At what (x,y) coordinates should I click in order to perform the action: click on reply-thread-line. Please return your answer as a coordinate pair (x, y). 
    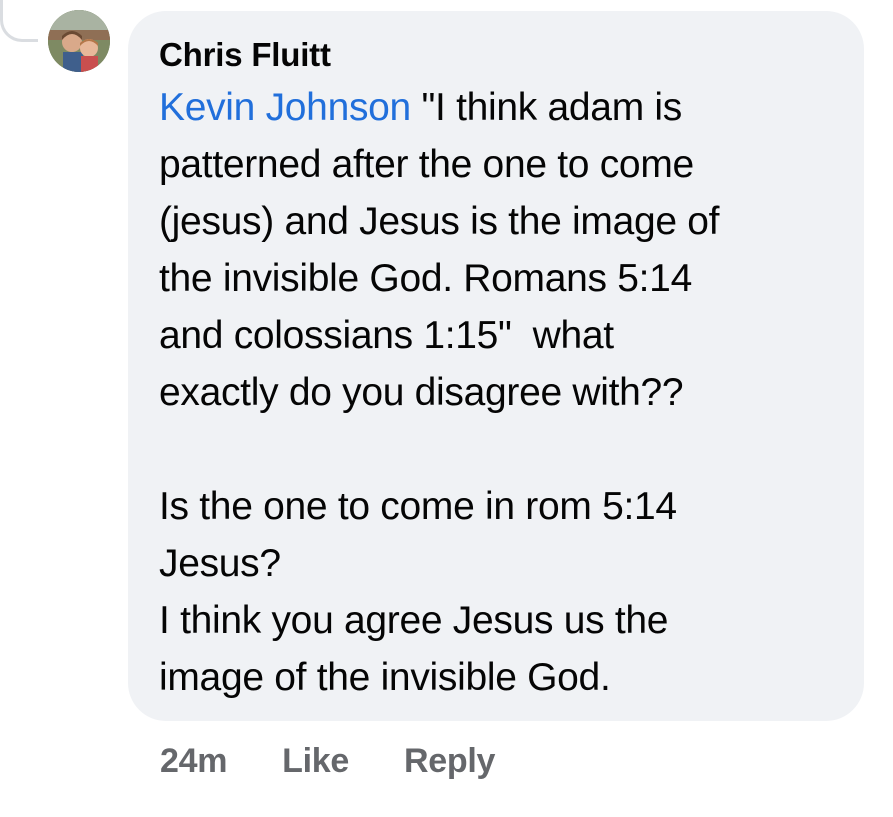
    Looking at the image, I should click on (19, 21).